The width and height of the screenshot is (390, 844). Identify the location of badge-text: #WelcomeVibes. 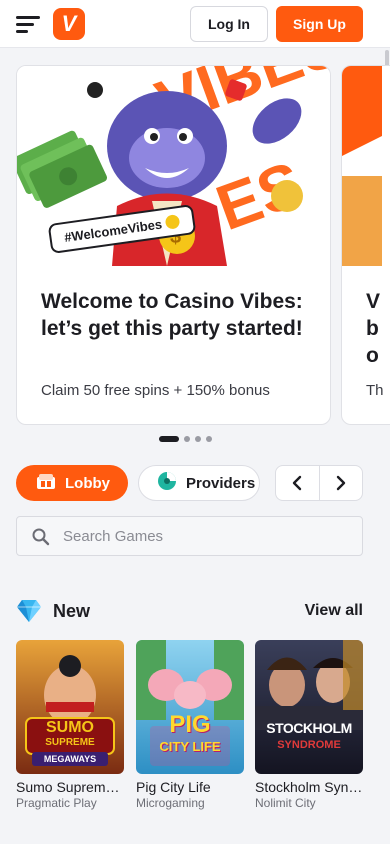
(113, 230).